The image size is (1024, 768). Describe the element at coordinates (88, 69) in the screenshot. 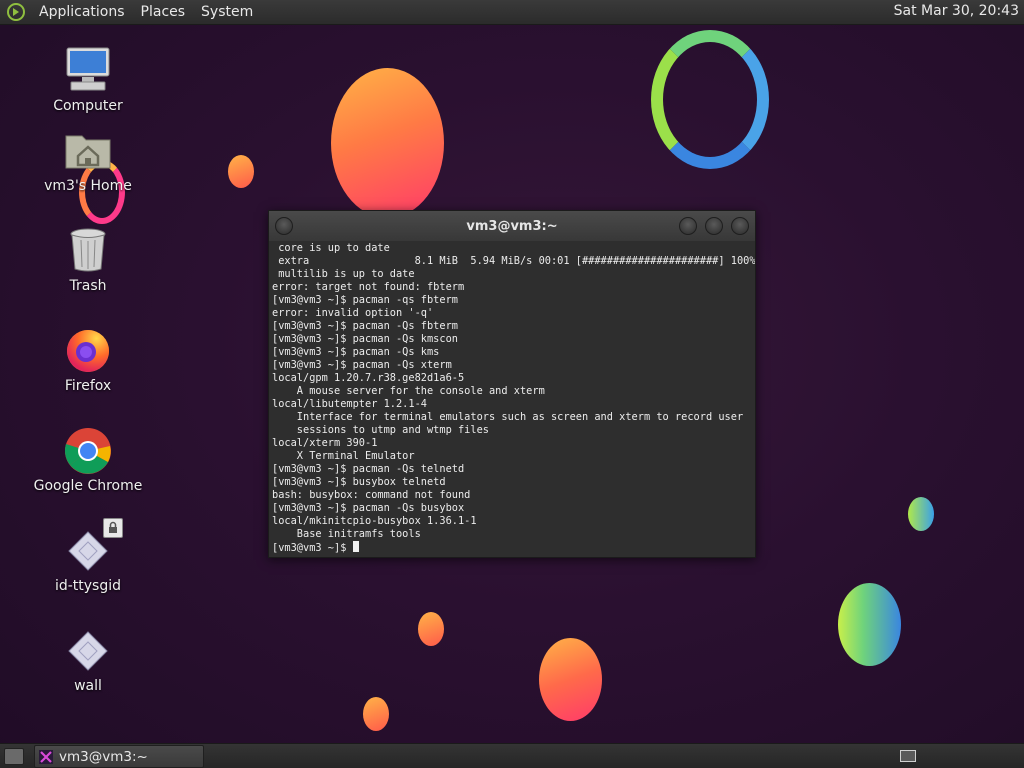

I see `computer-icon` at that location.